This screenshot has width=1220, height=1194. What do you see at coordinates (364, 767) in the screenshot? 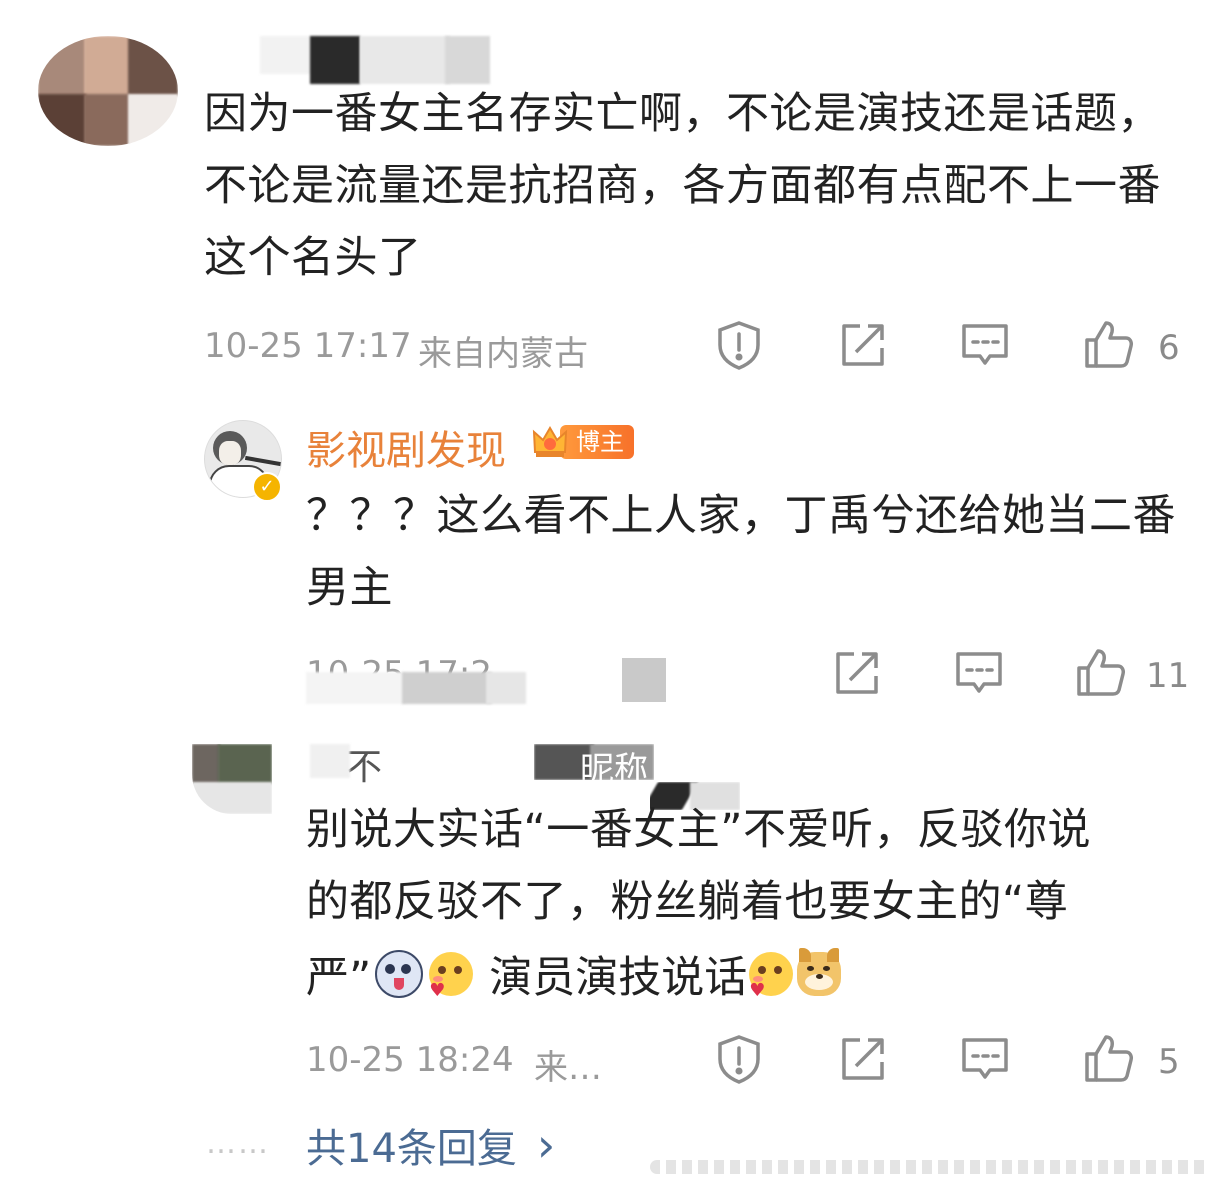
I see `username-fragment: 不` at bounding box center [364, 767].